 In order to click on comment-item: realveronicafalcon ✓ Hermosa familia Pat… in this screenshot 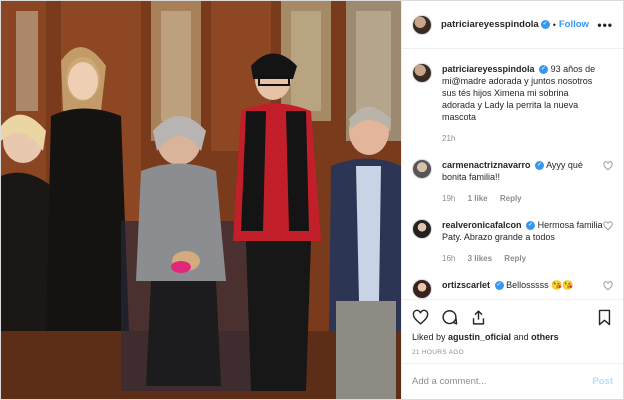, I will do `click(512, 242)`.